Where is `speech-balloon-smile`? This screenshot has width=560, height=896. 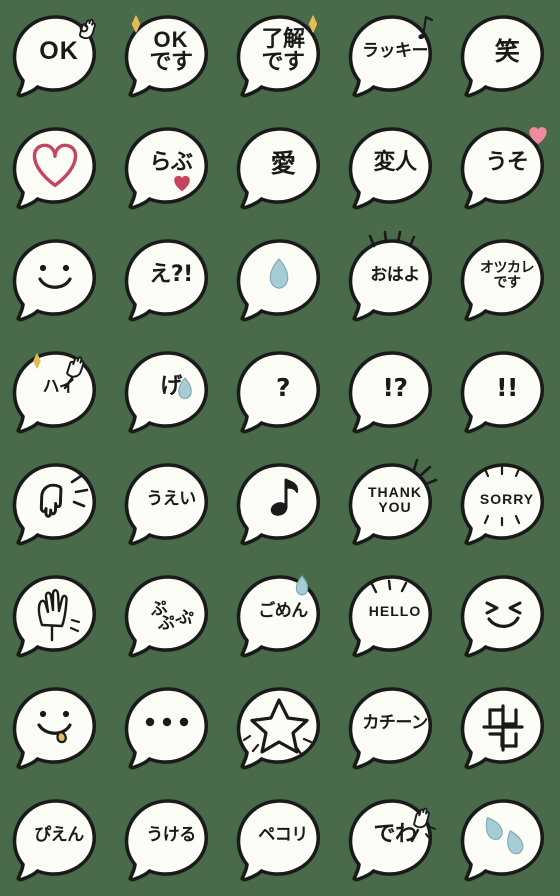 speech-balloon-smile is located at coordinates (56, 280).